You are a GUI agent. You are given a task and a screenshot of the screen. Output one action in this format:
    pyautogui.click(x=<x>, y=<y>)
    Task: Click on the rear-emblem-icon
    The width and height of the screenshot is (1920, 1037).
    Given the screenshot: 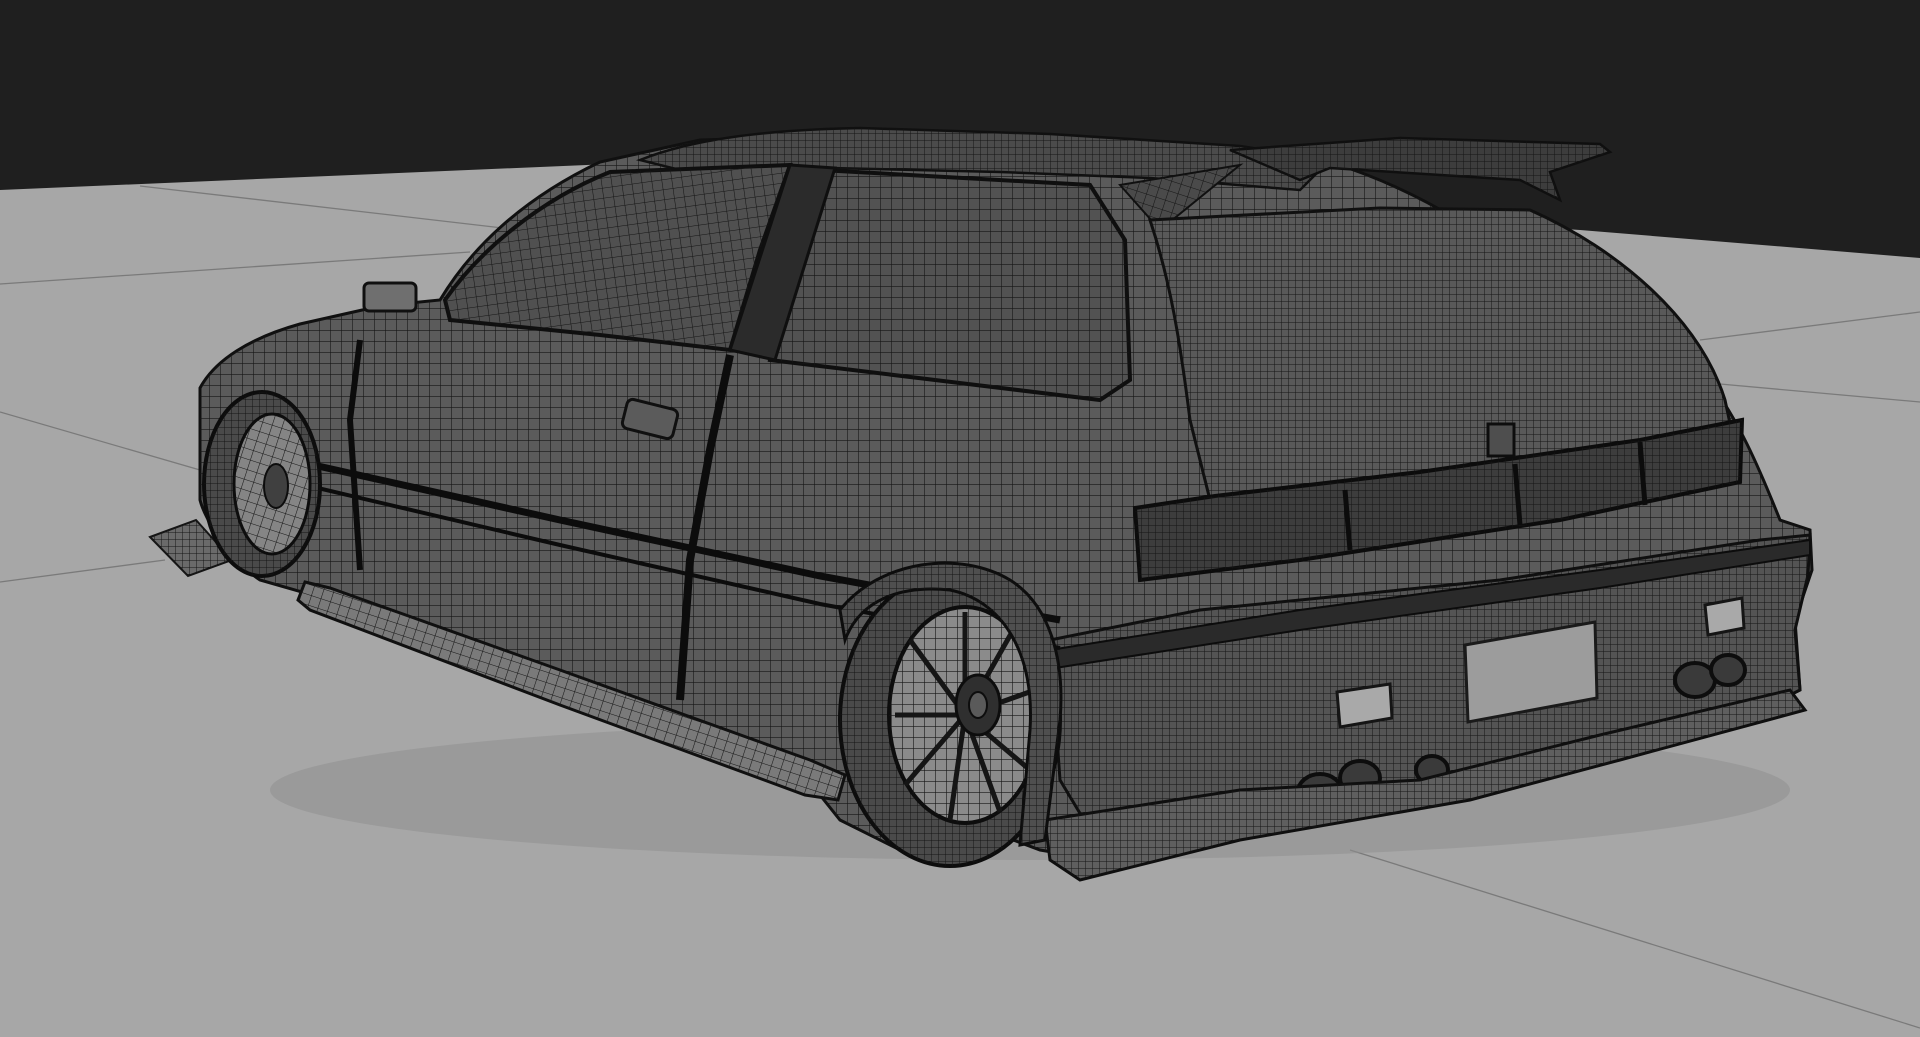 What is the action you would take?
    pyautogui.click(x=1501, y=440)
    